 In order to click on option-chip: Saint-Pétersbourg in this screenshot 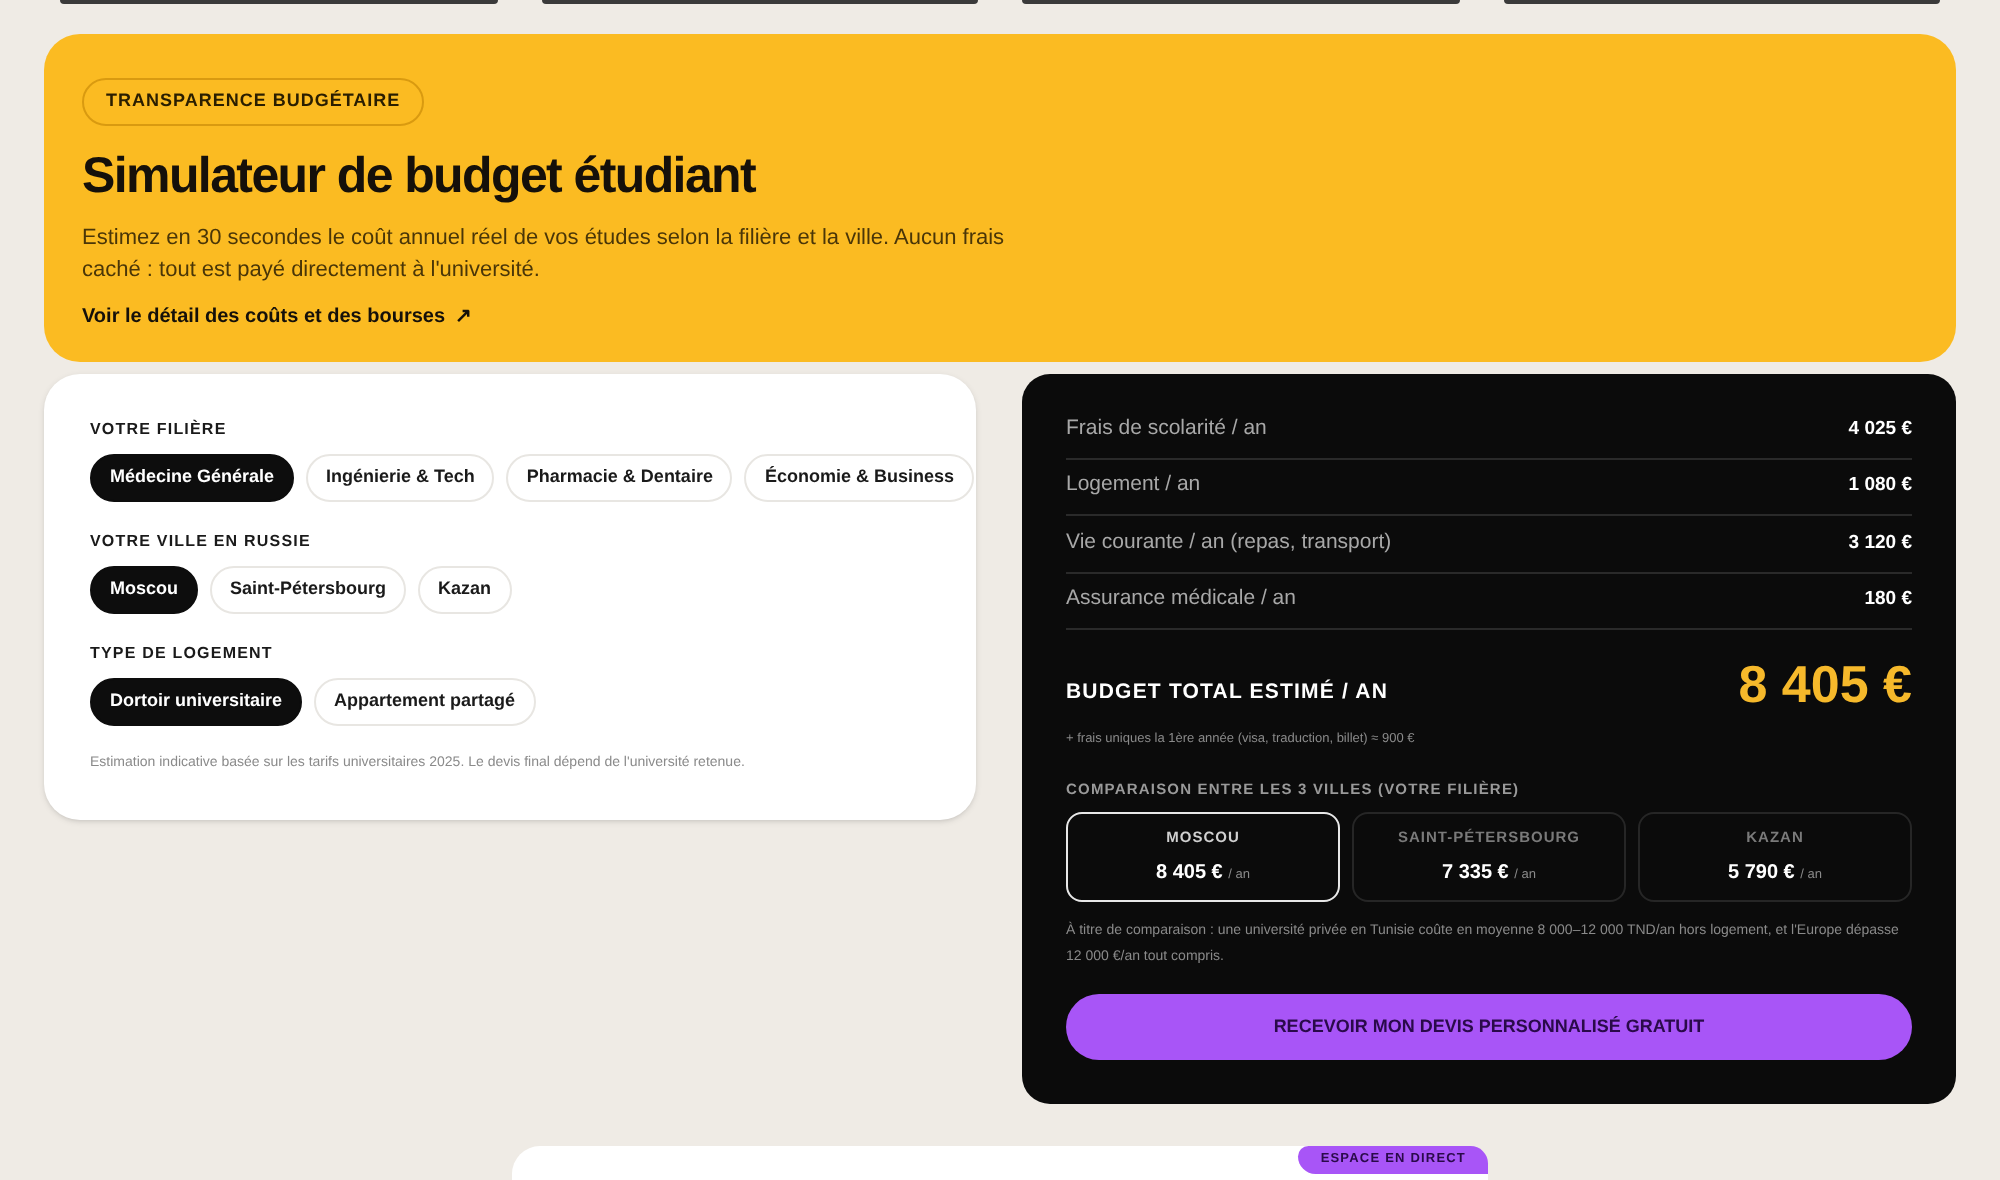, I will do `click(308, 590)`.